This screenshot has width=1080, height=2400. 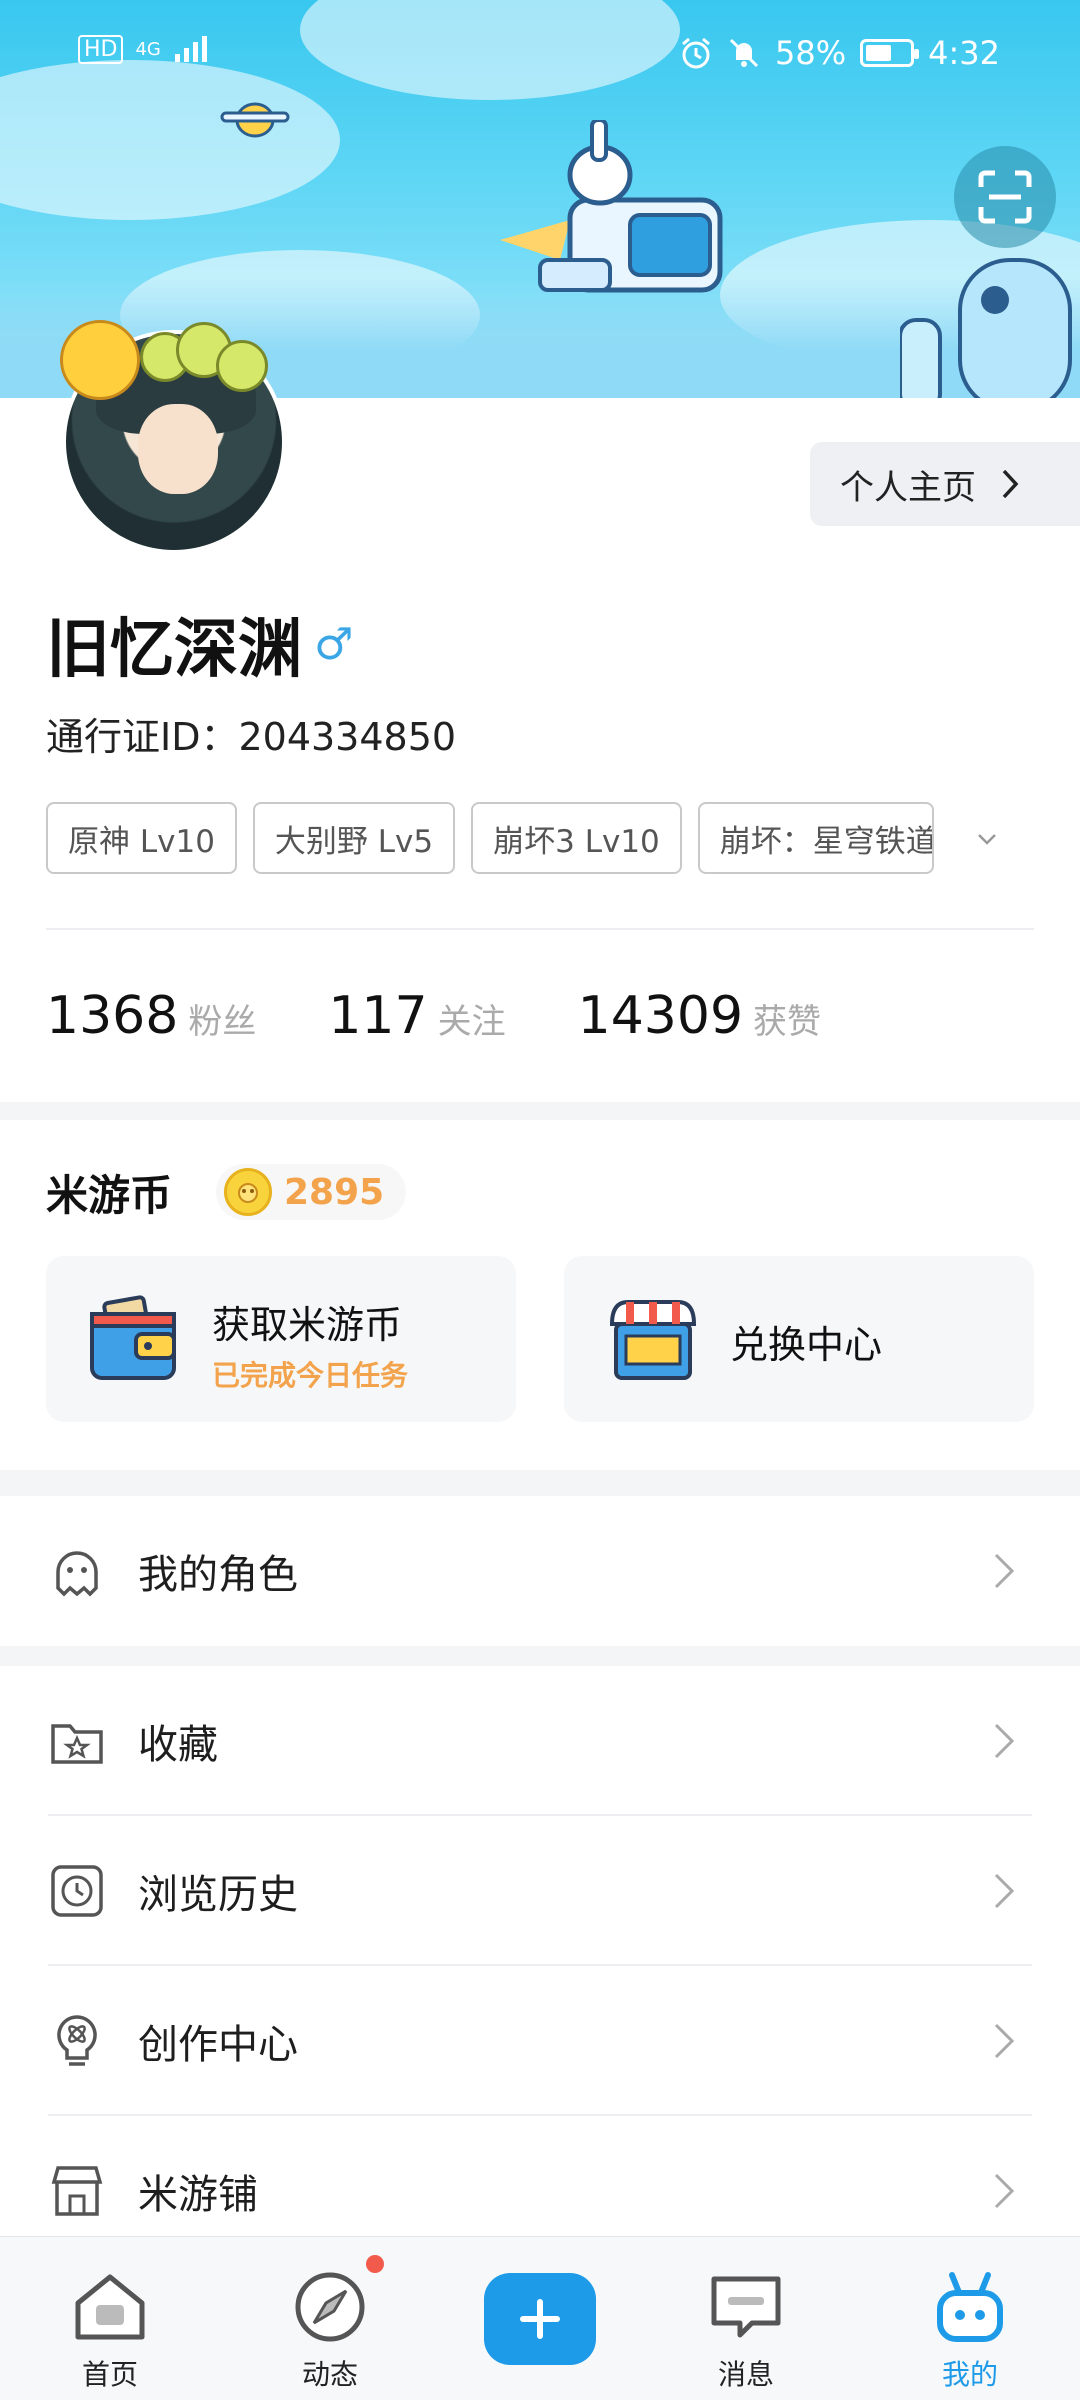 I want to click on menu-group-characters: 我的角色, so click(x=540, y=1571).